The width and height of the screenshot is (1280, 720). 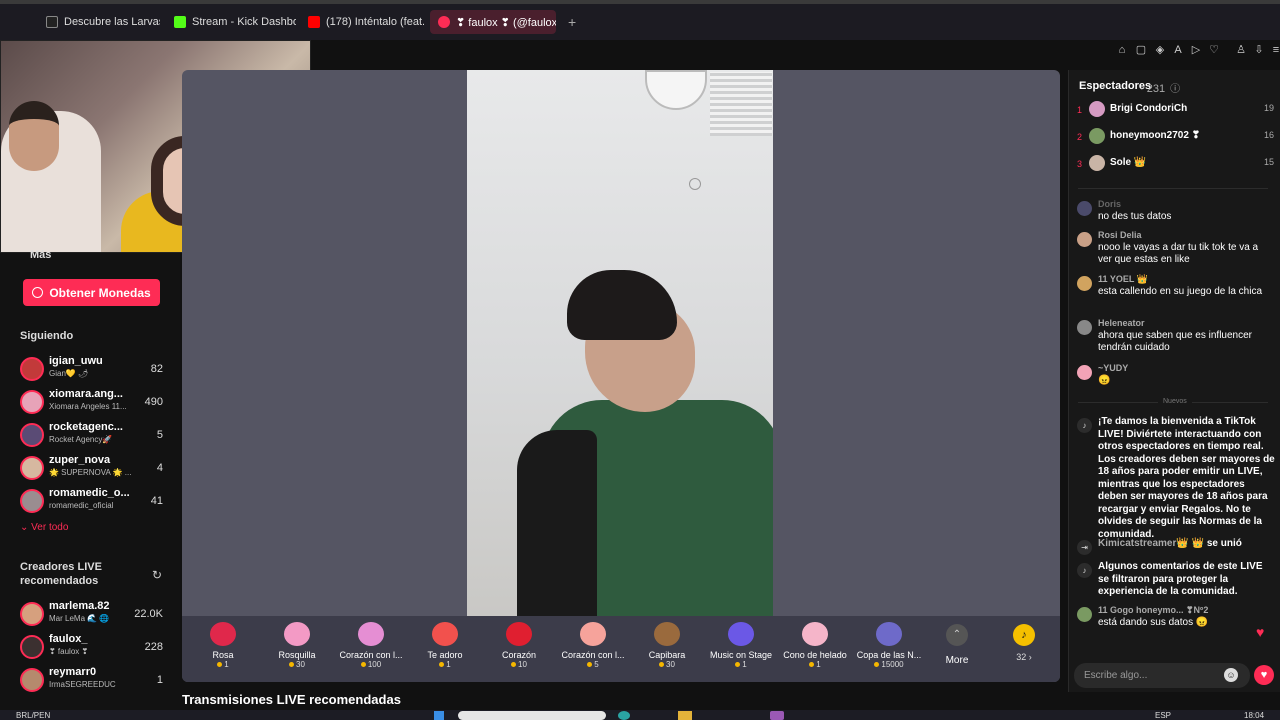 I want to click on music-star-icon, so click(x=741, y=634).